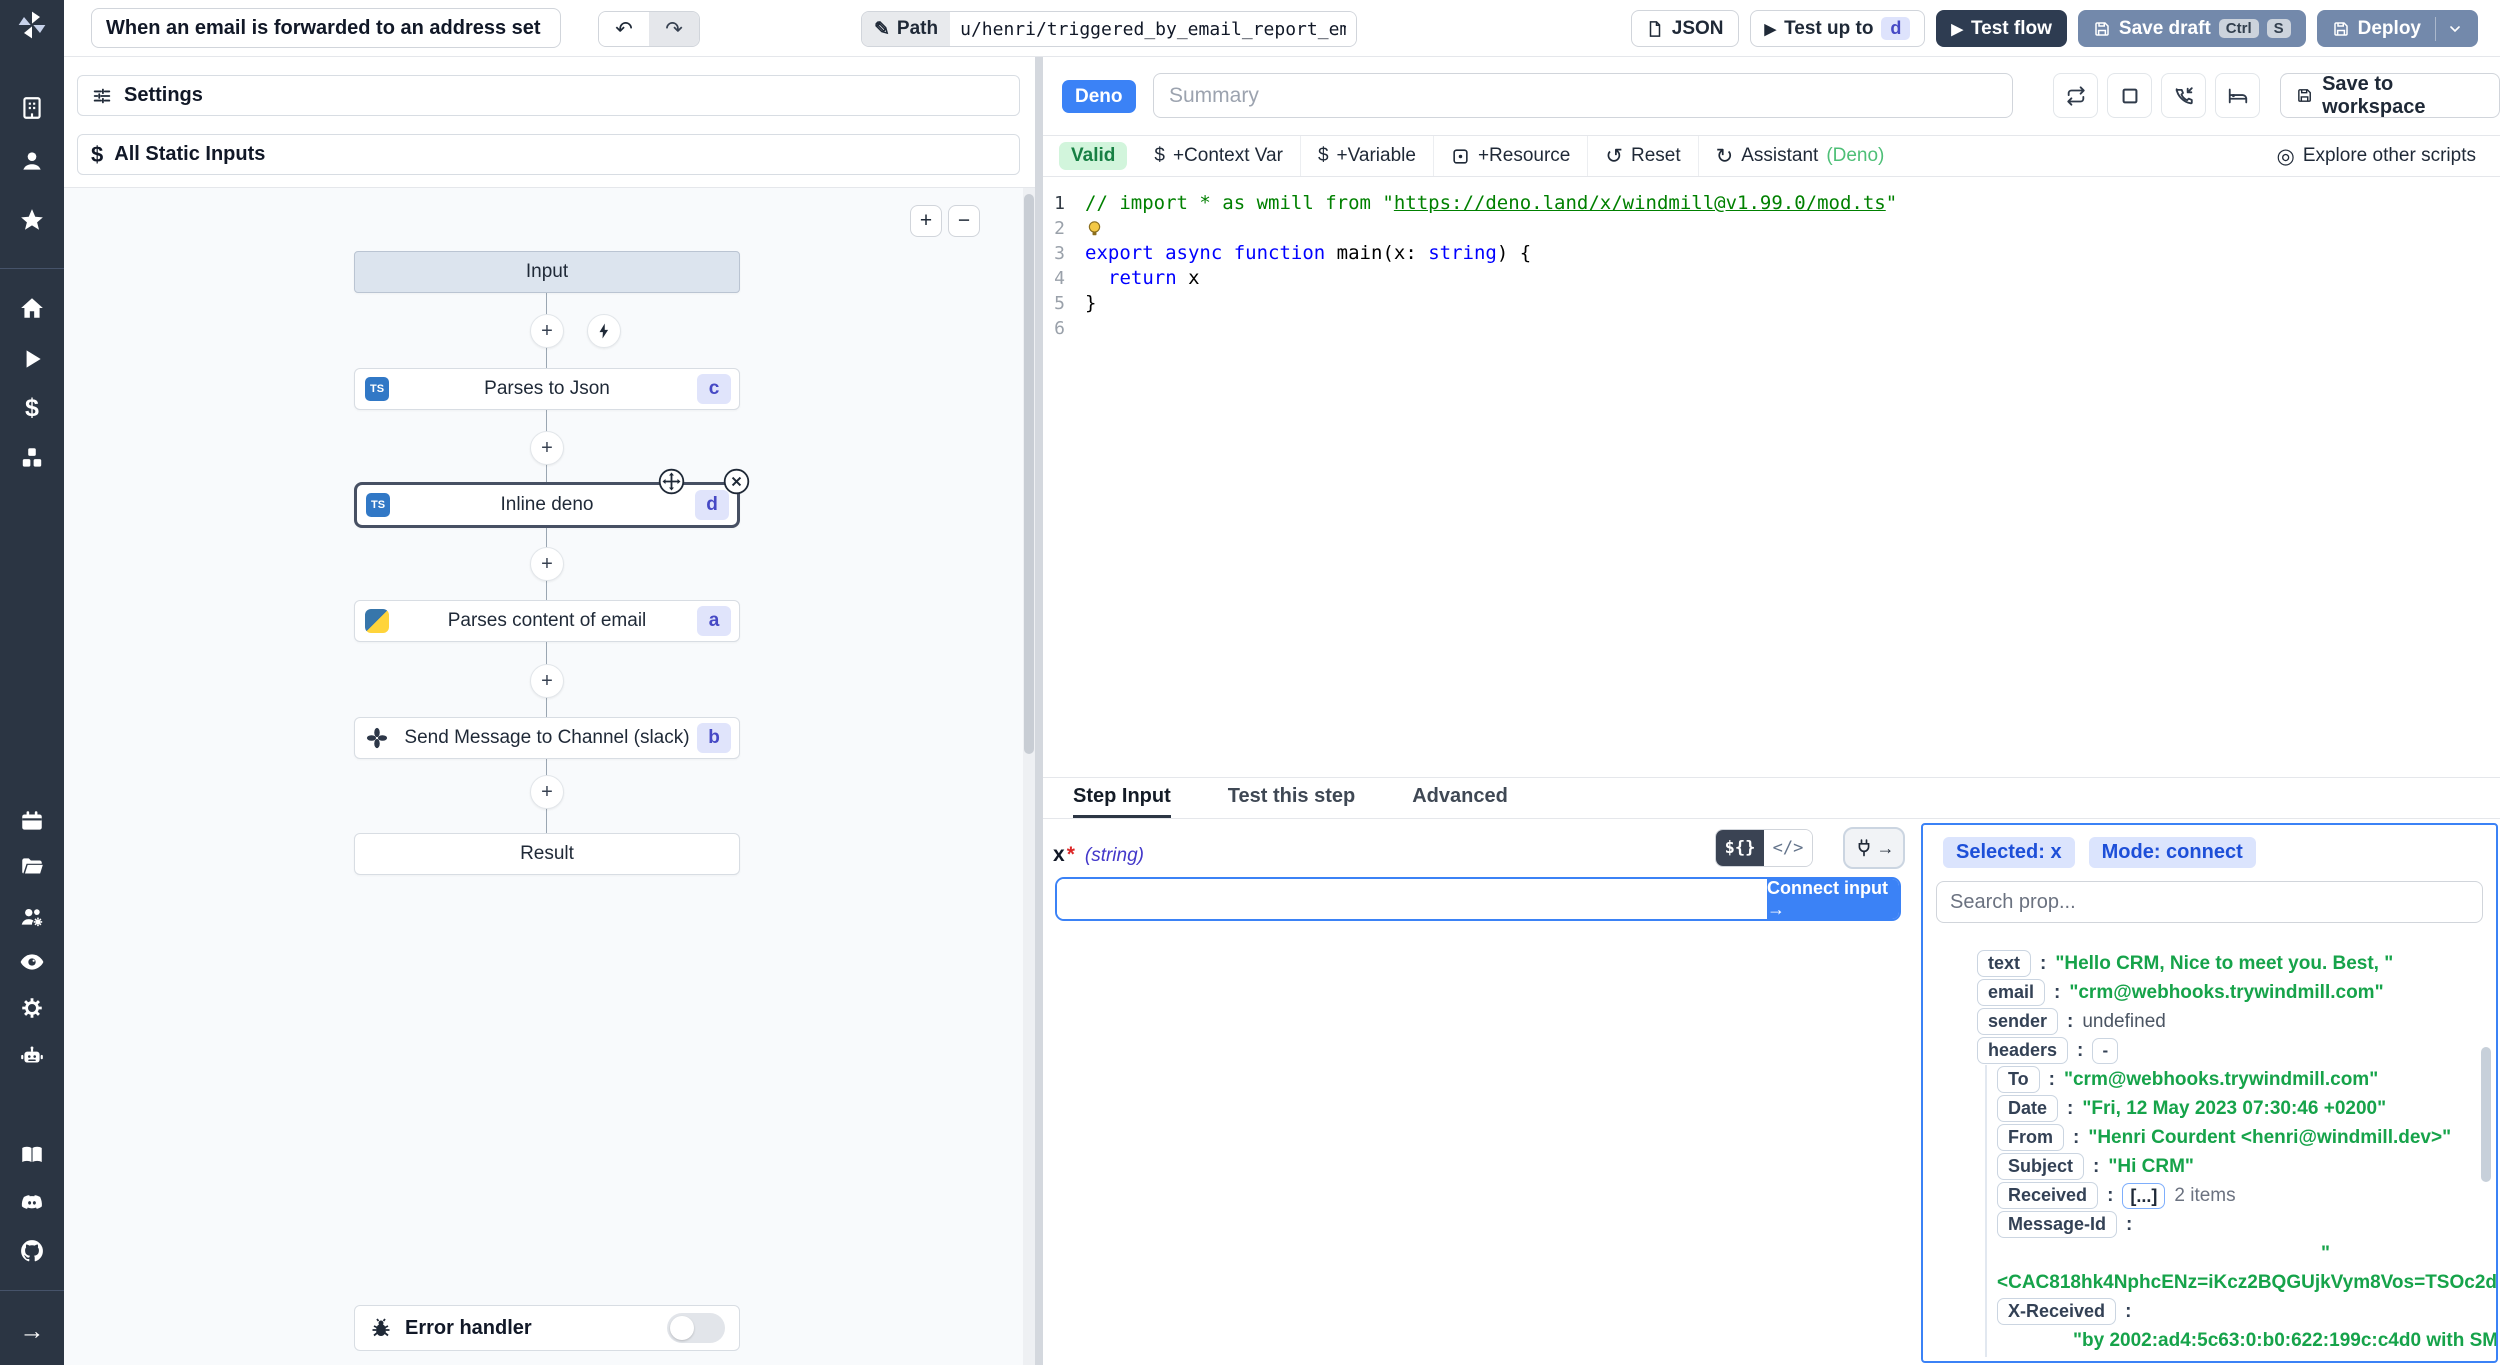  What do you see at coordinates (2209, 1021) in the screenshot?
I see `prop-row: sender: undefined` at bounding box center [2209, 1021].